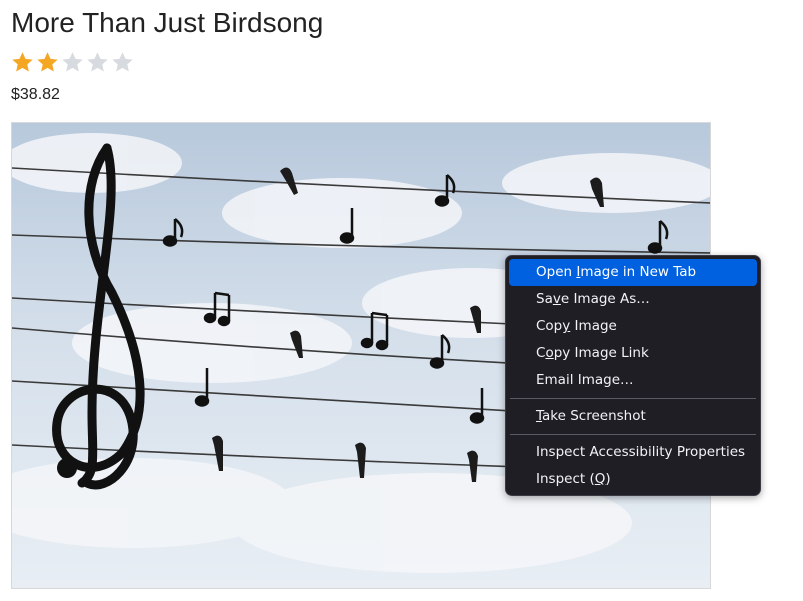 The width and height of the screenshot is (803, 601). I want to click on menu-item-take-screenshot: Take Screenshot, so click(633, 416).